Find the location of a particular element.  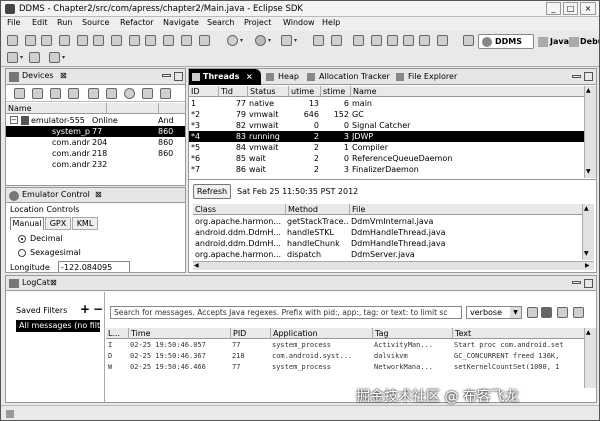

scroll-lock-icon is located at coordinates (578, 312).